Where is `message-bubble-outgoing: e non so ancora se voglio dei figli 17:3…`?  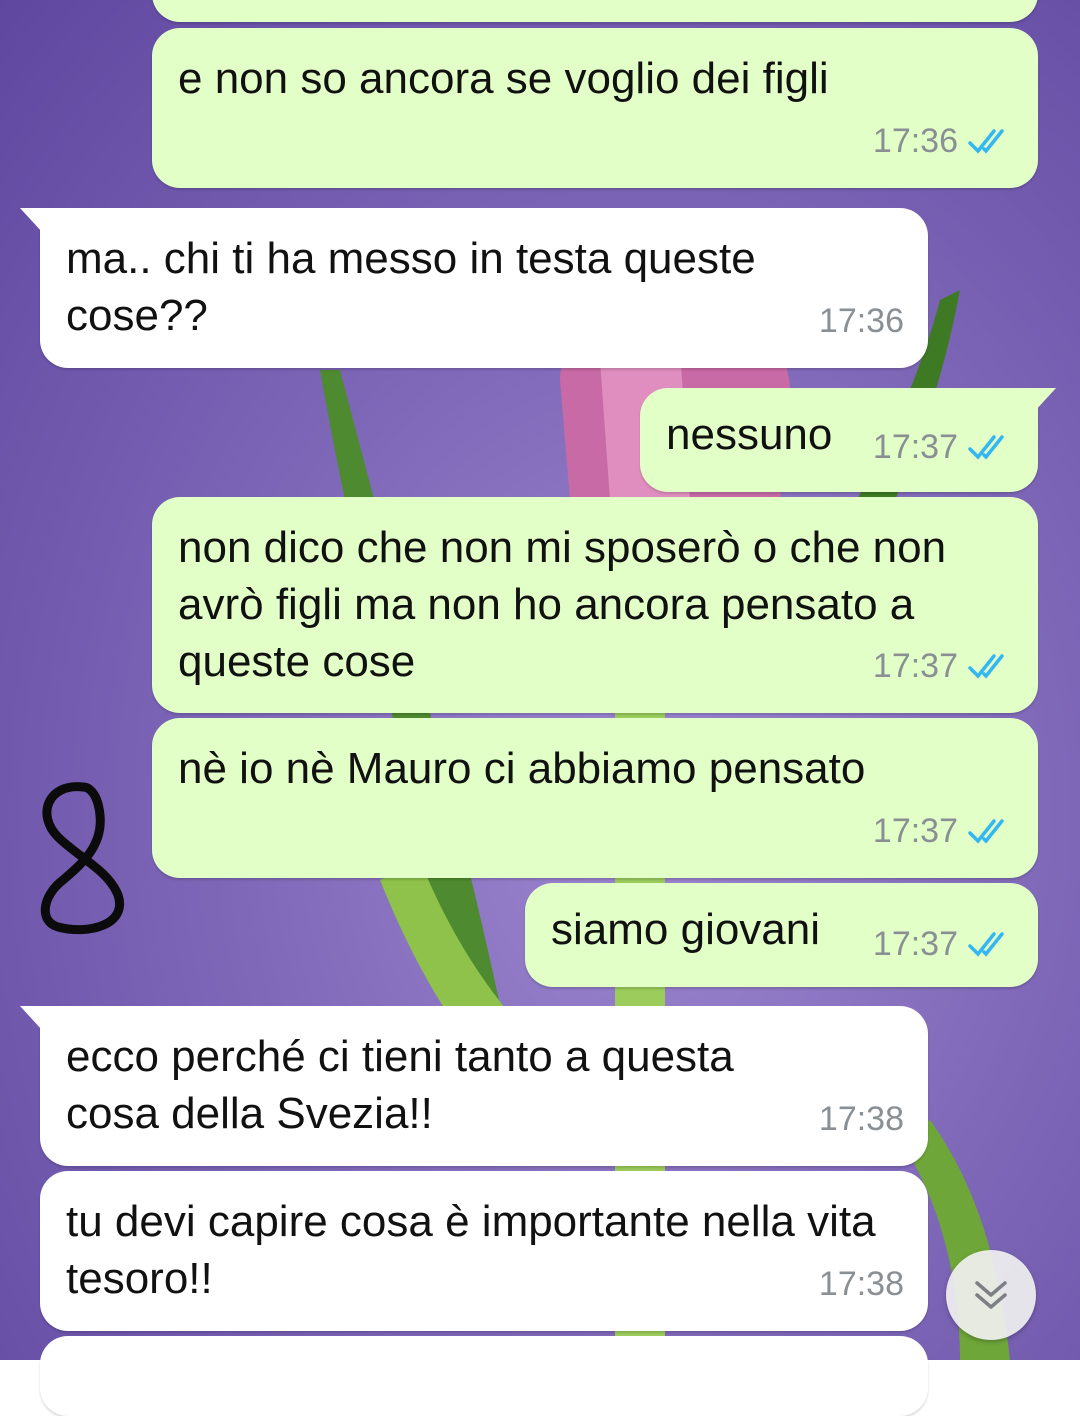
message-bubble-outgoing: e non so ancora se voglio dei figli 17:3… is located at coordinates (595, 108).